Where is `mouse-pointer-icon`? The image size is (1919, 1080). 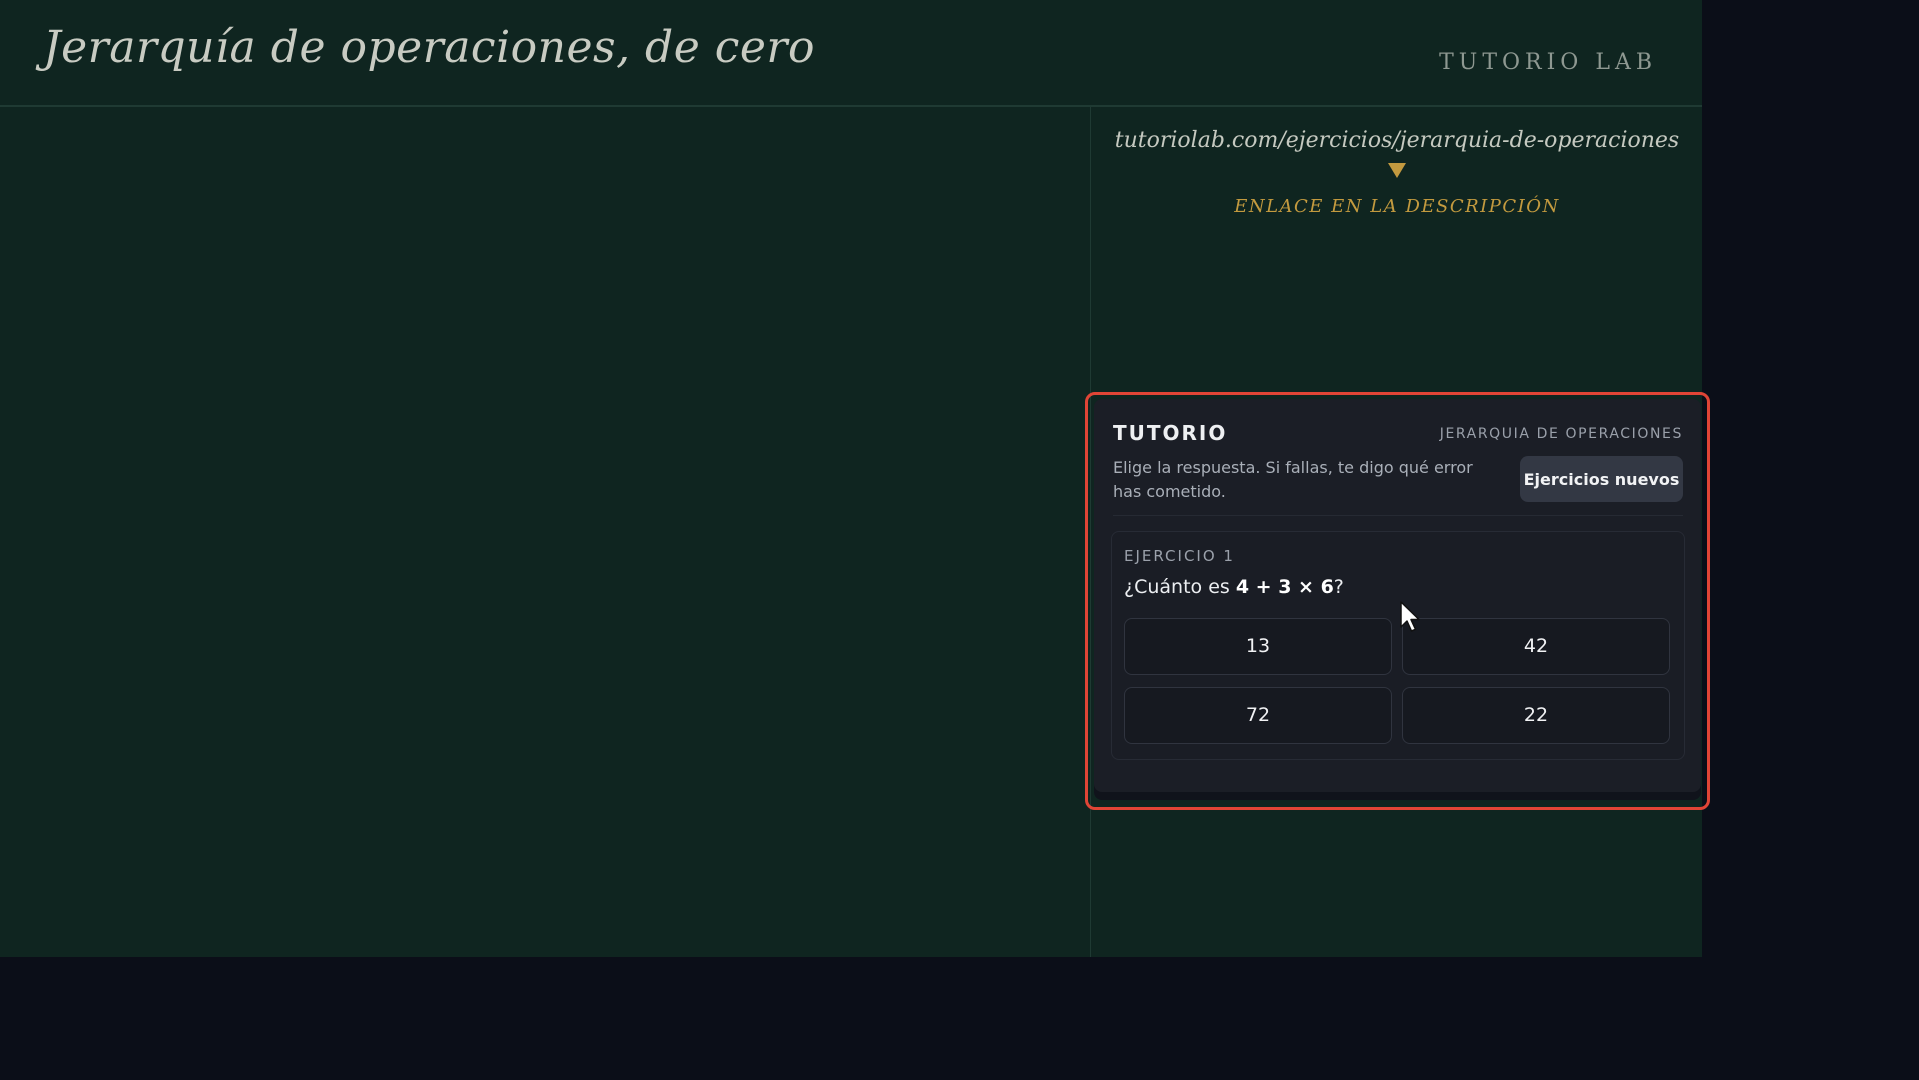 mouse-pointer-icon is located at coordinates (1410, 616).